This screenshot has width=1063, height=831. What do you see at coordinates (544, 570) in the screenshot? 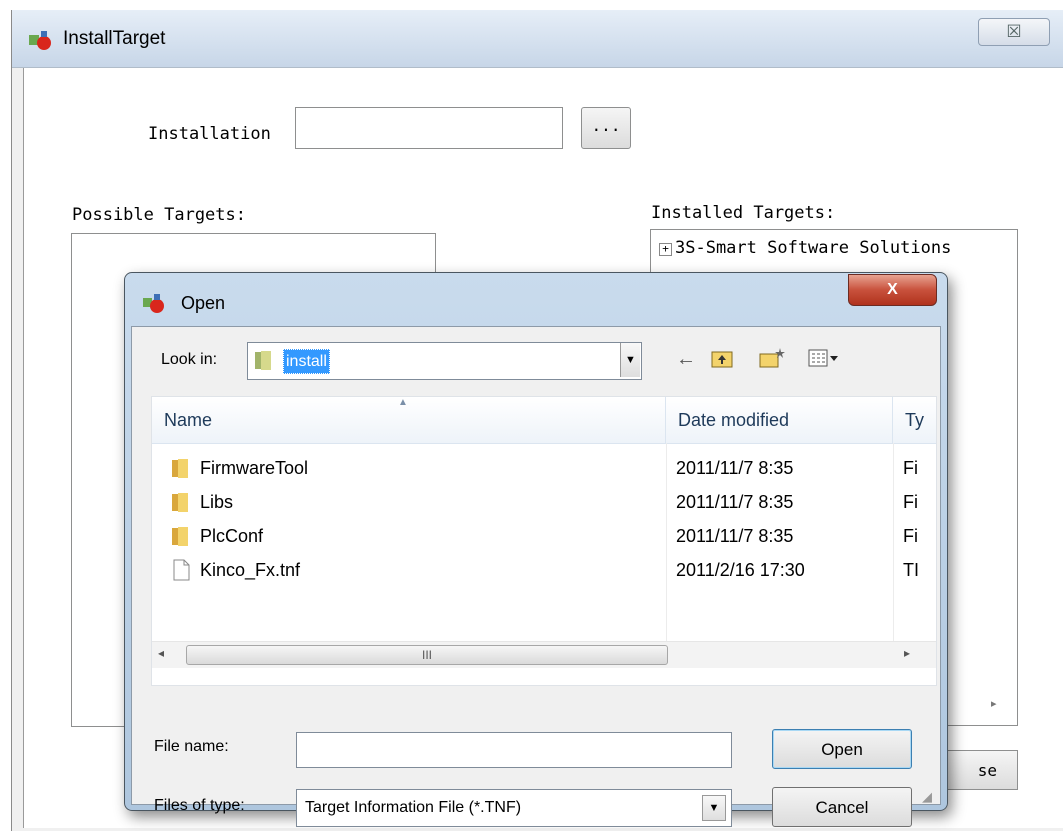
I see `list-item: Kinco_Fx.tnf 2011/2/16 17:30 TI` at bounding box center [544, 570].